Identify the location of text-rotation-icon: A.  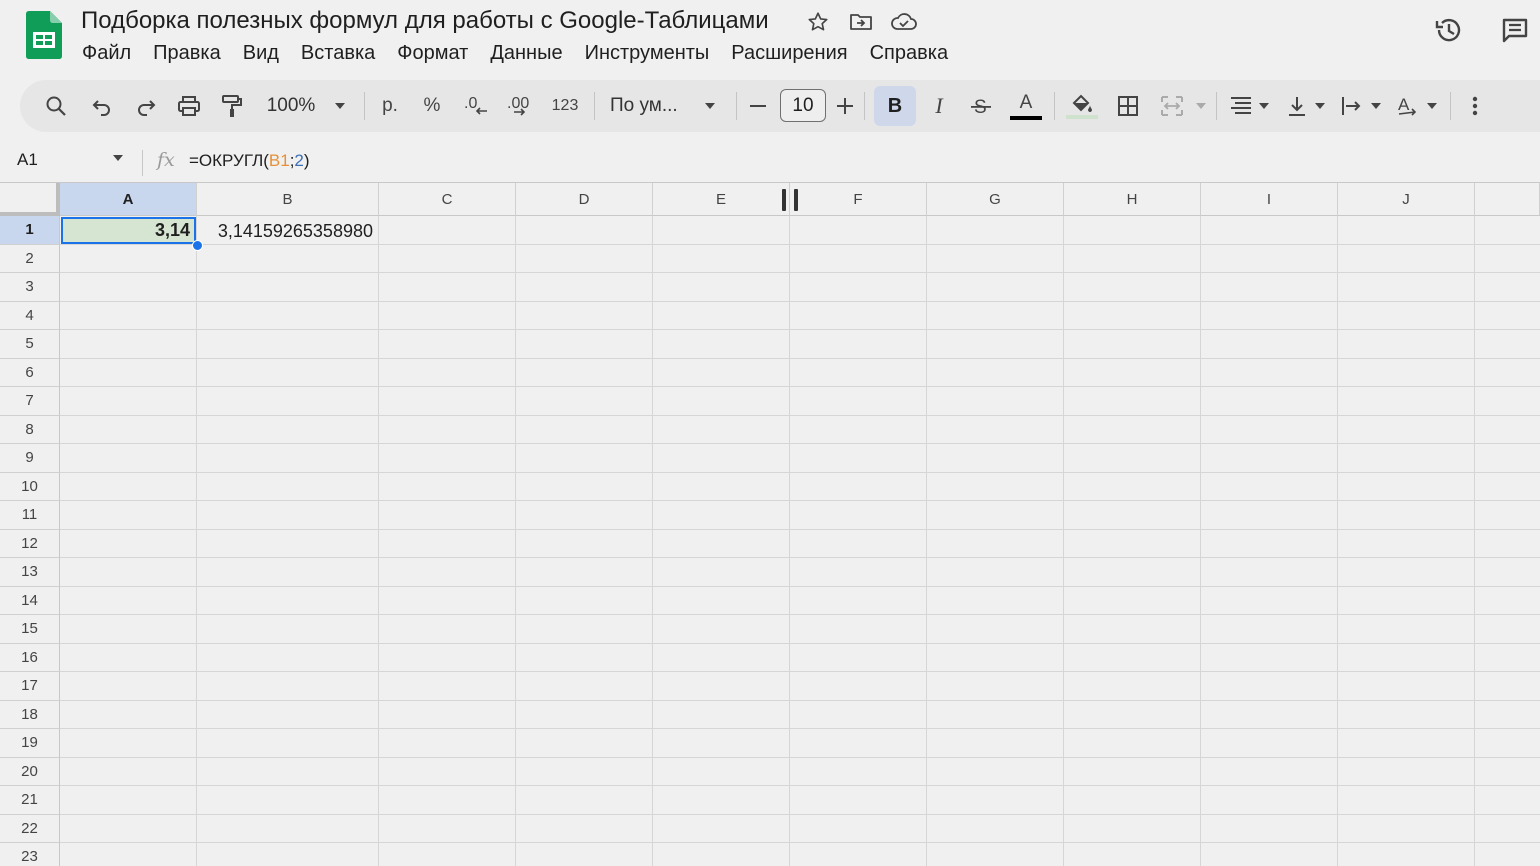
(1407, 106).